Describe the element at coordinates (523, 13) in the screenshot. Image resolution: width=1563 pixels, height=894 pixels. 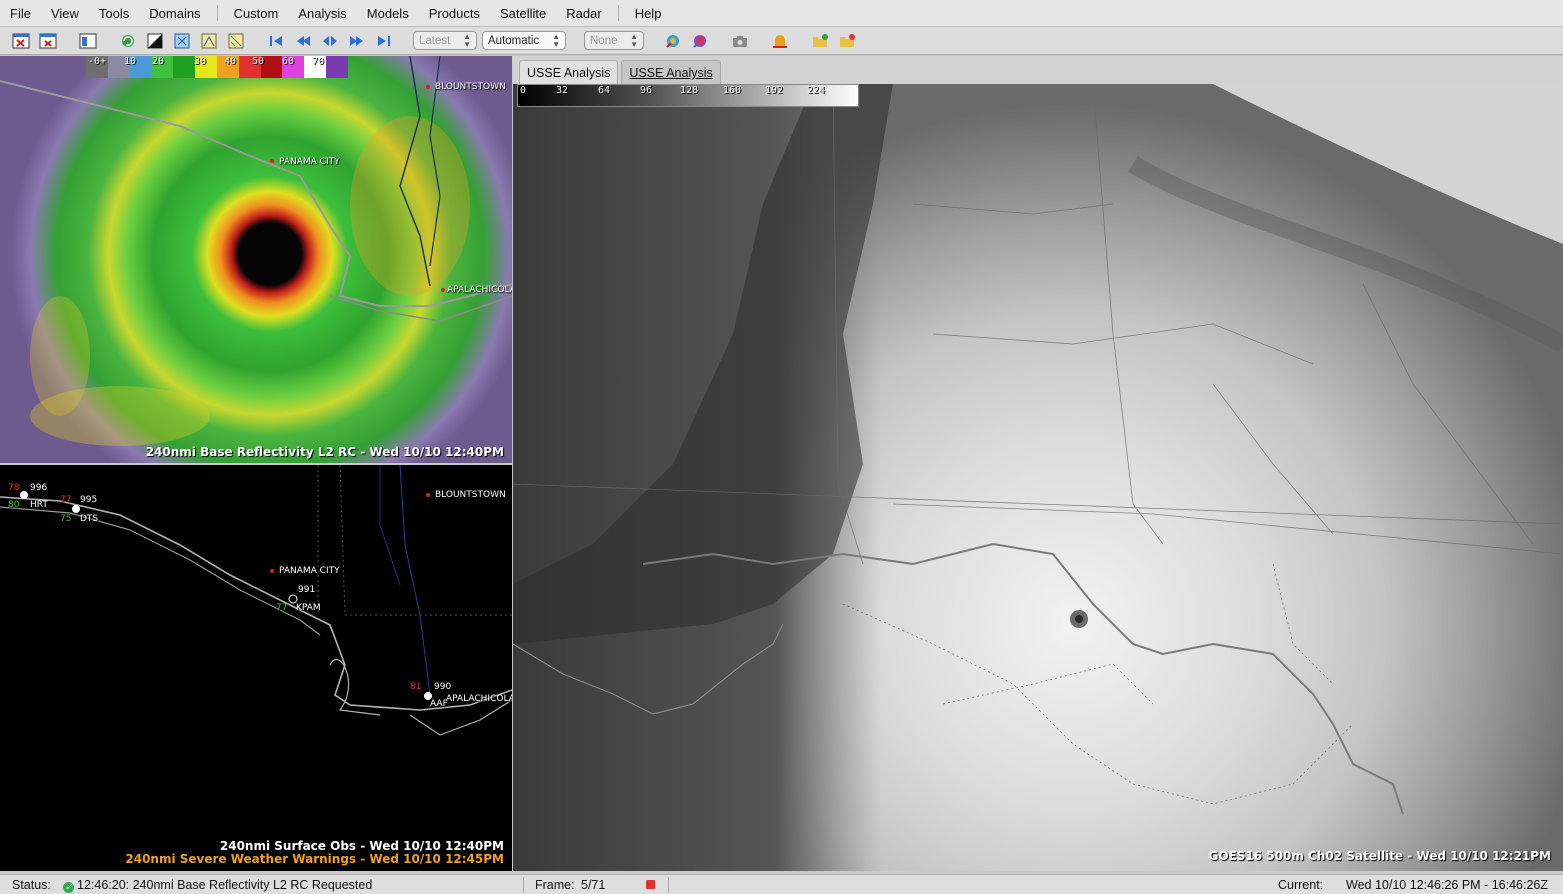
I see `menu-satellite: Satellite` at that location.